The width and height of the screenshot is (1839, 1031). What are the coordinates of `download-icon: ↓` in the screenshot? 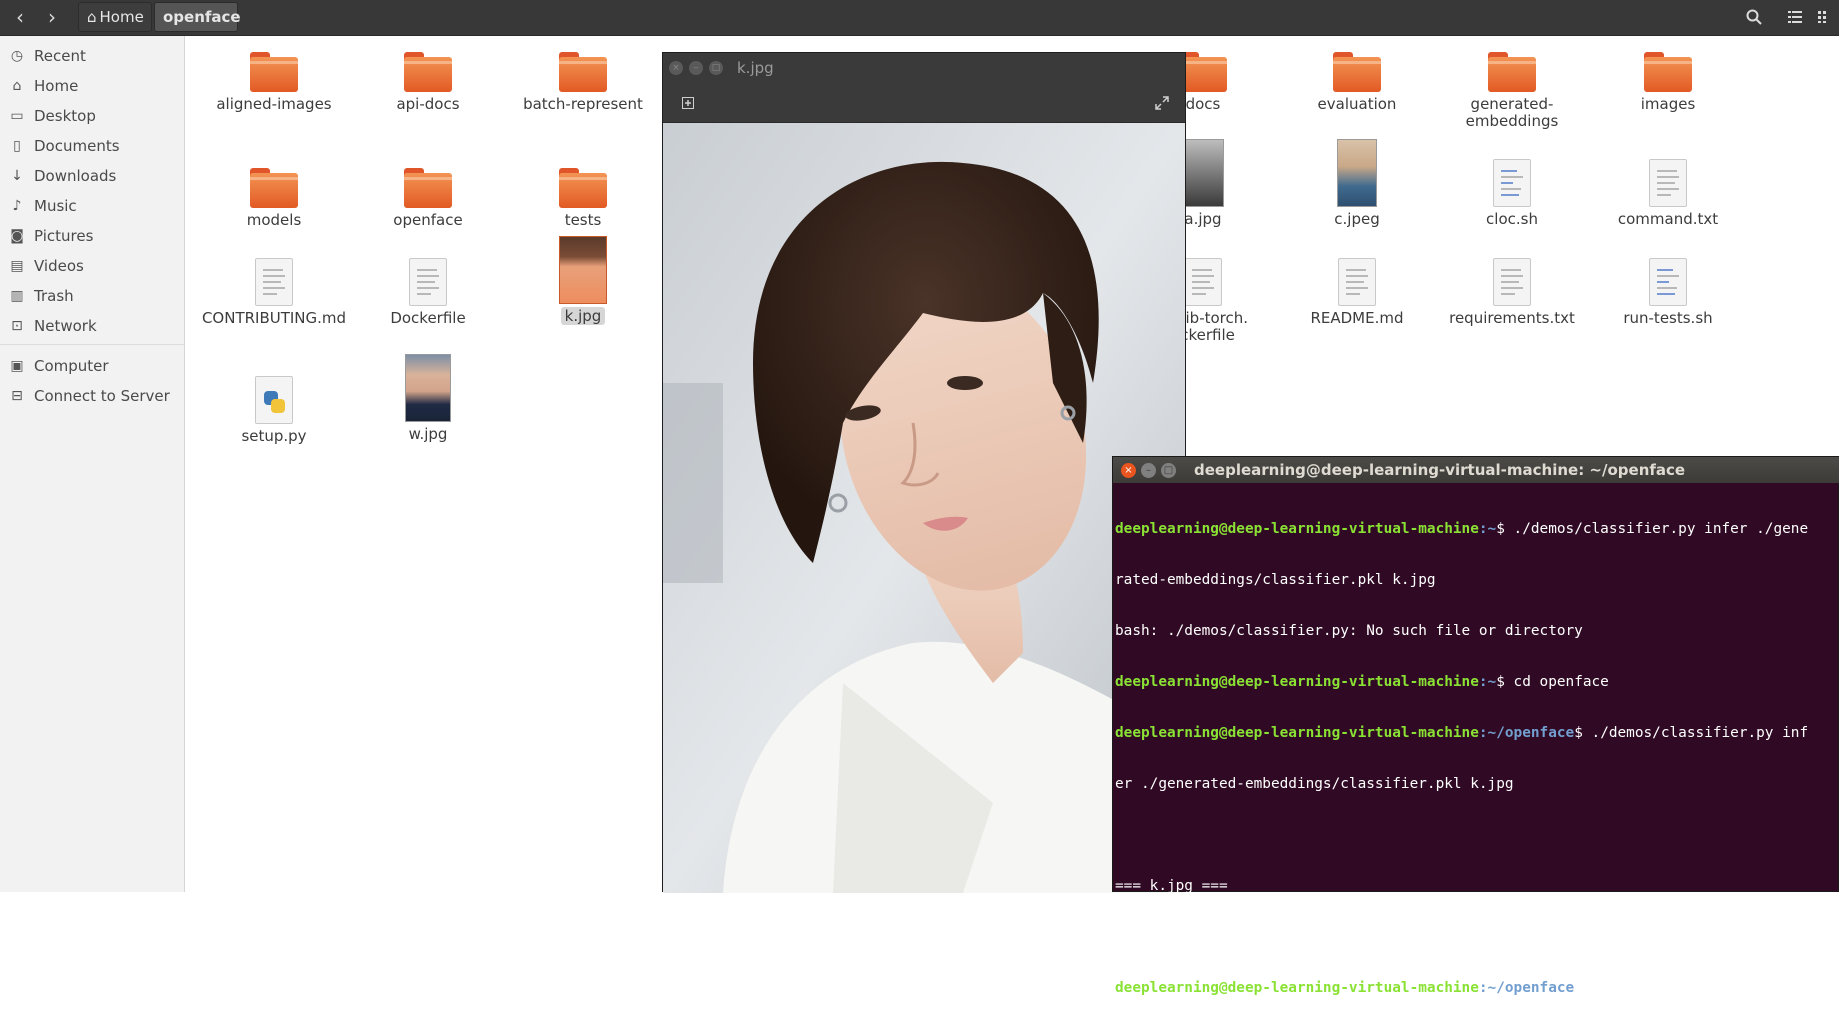 It's located at (17, 176).